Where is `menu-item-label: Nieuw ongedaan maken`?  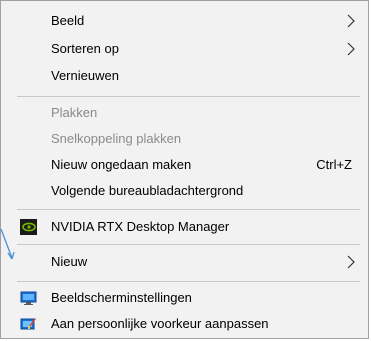
menu-item-label: Nieuw ongedaan maken is located at coordinates (121, 164).